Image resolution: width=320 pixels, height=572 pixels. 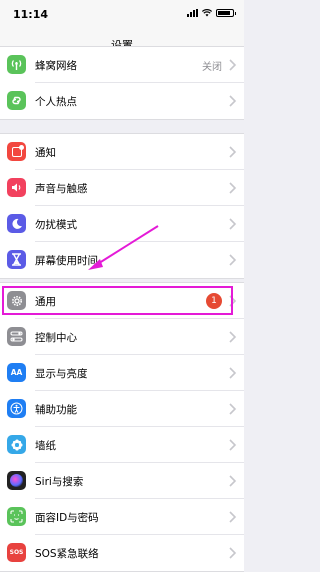 What do you see at coordinates (122, 13) in the screenshot?
I see `status-bar: 11:14` at bounding box center [122, 13].